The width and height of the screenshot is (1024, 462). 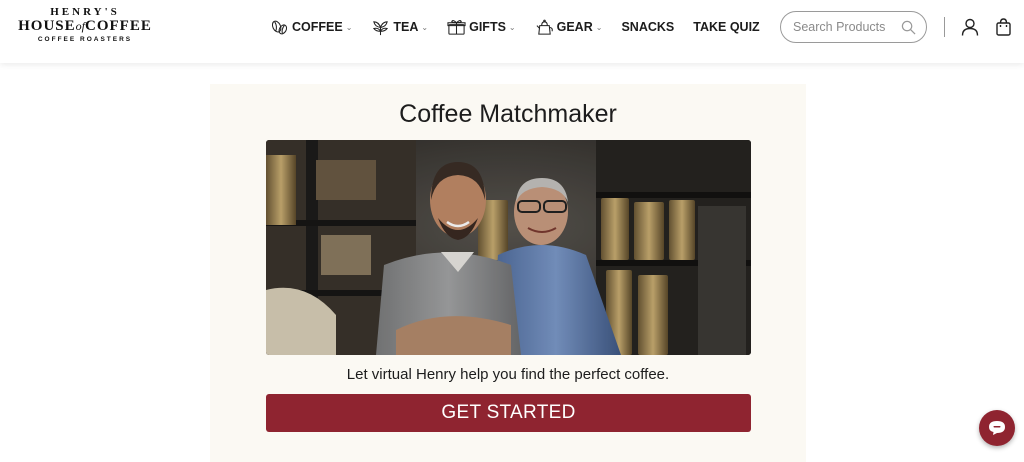 I want to click on nav-label: COFFEE, so click(x=317, y=27).